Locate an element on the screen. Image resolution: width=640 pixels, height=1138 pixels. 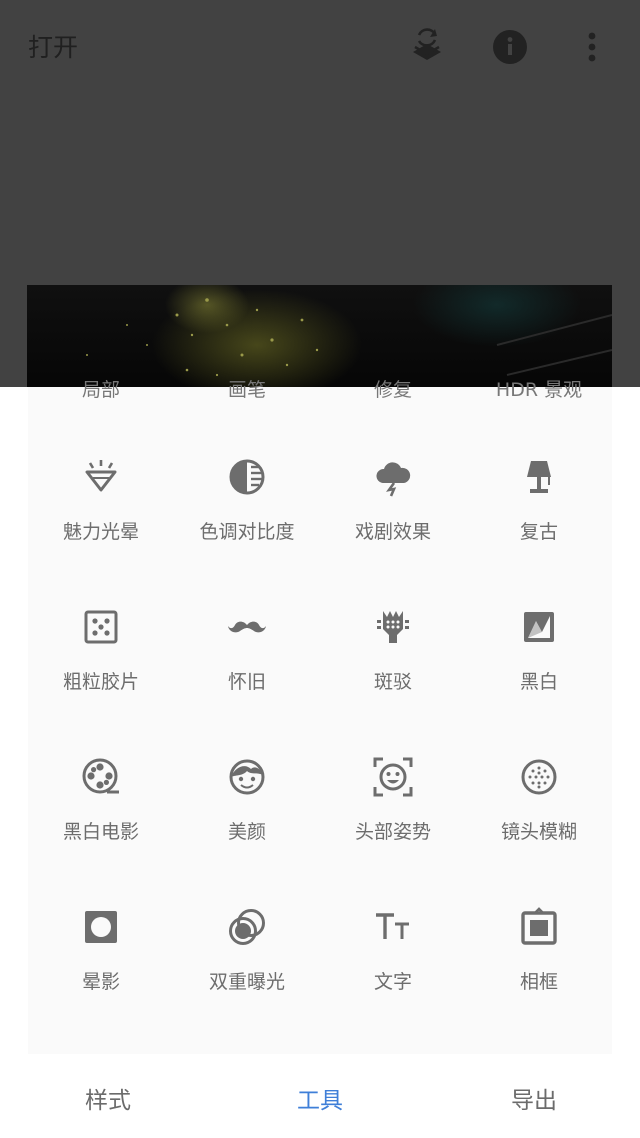
photo-preview is located at coordinates (319, 336).